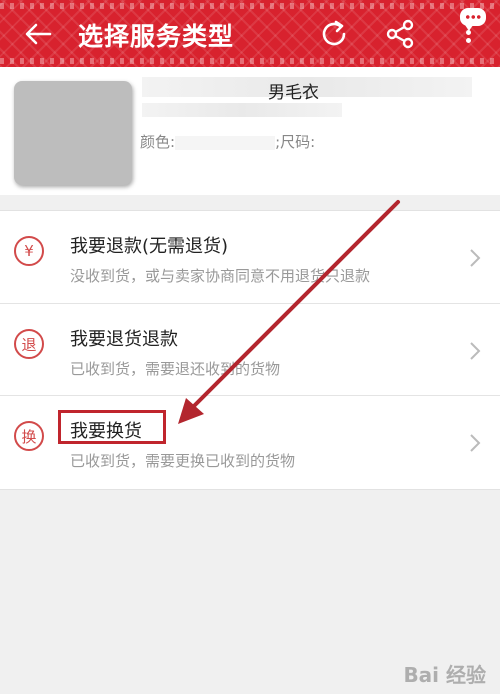 Image resolution: width=500 pixels, height=694 pixels. What do you see at coordinates (158, 142) in the screenshot?
I see `color-label: 颜色:` at bounding box center [158, 142].